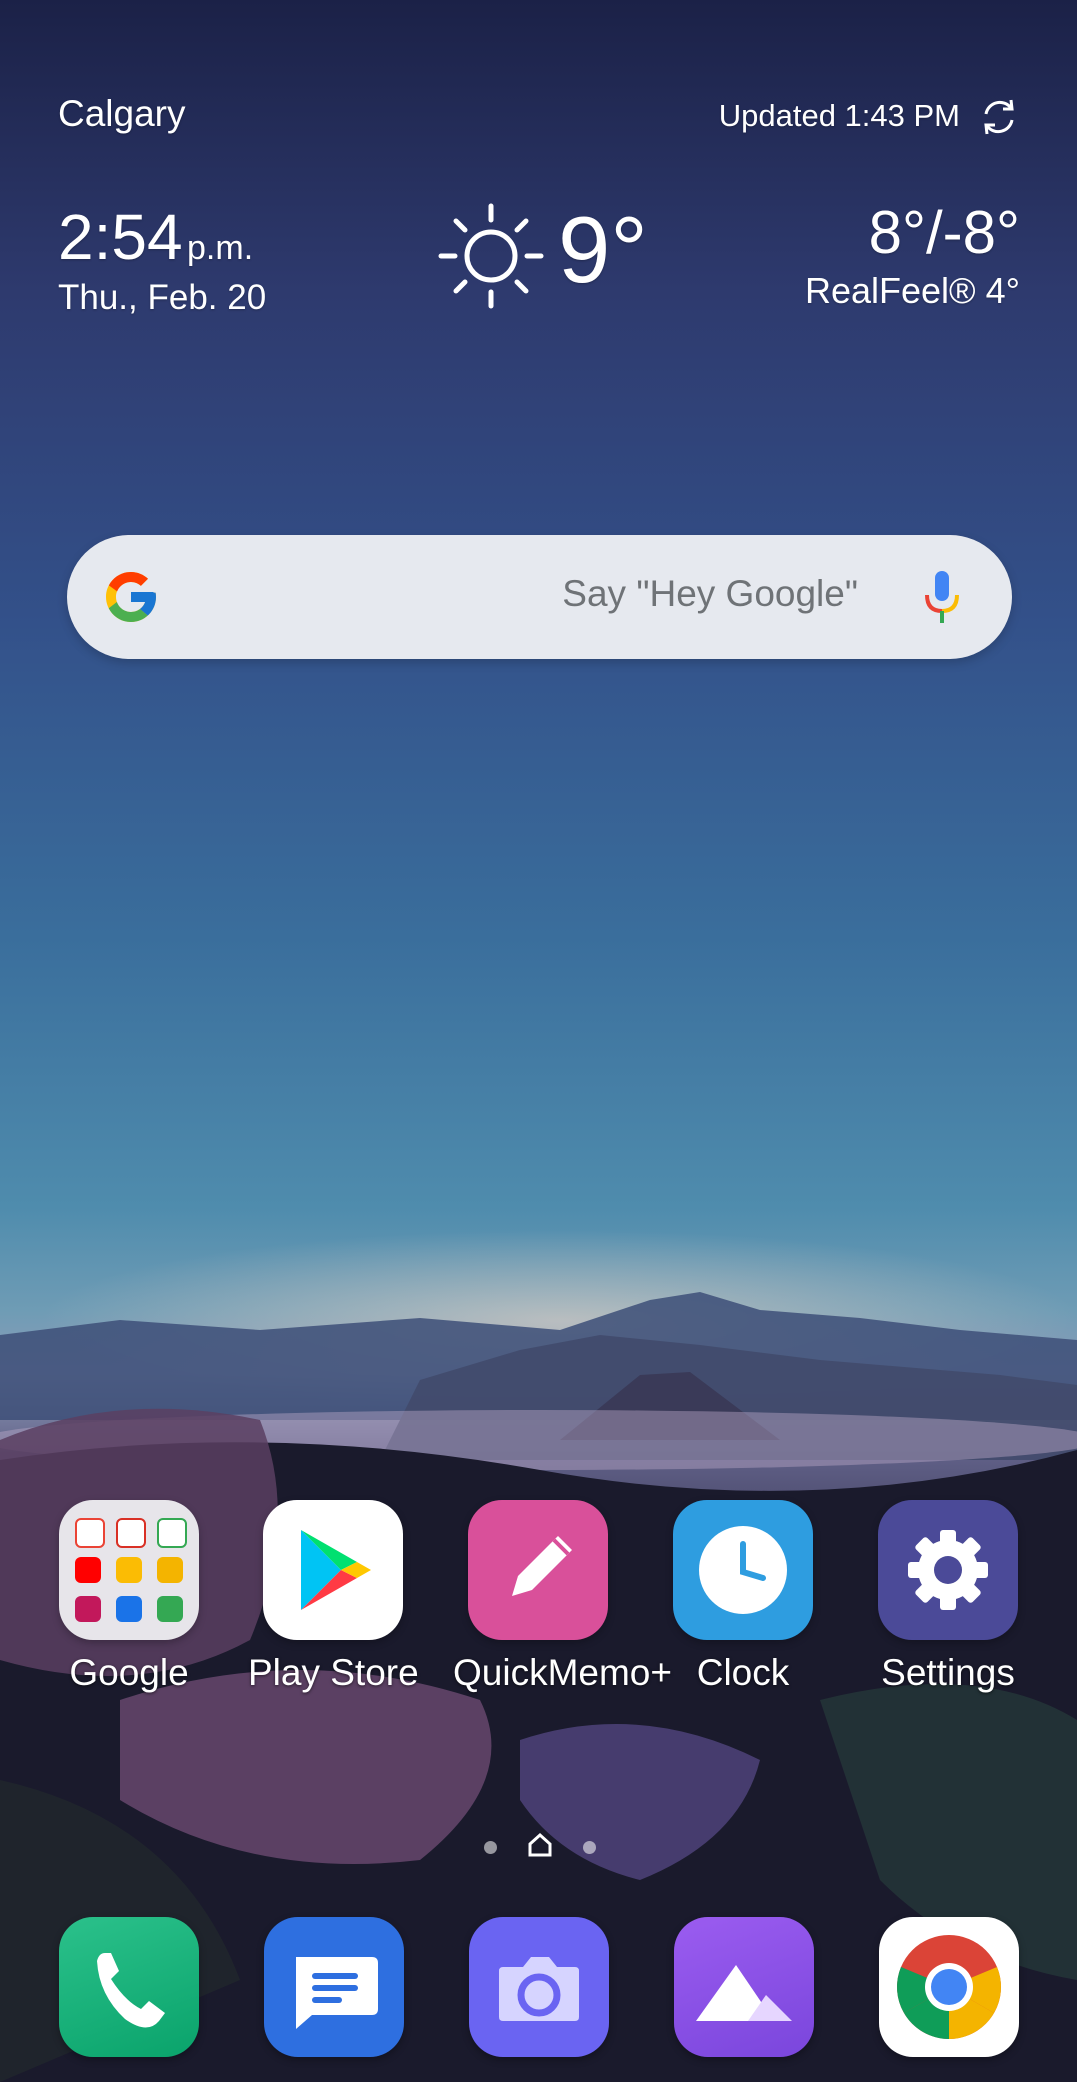  Describe the element at coordinates (744, 1987) in the screenshot. I see `gallery-icon` at that location.